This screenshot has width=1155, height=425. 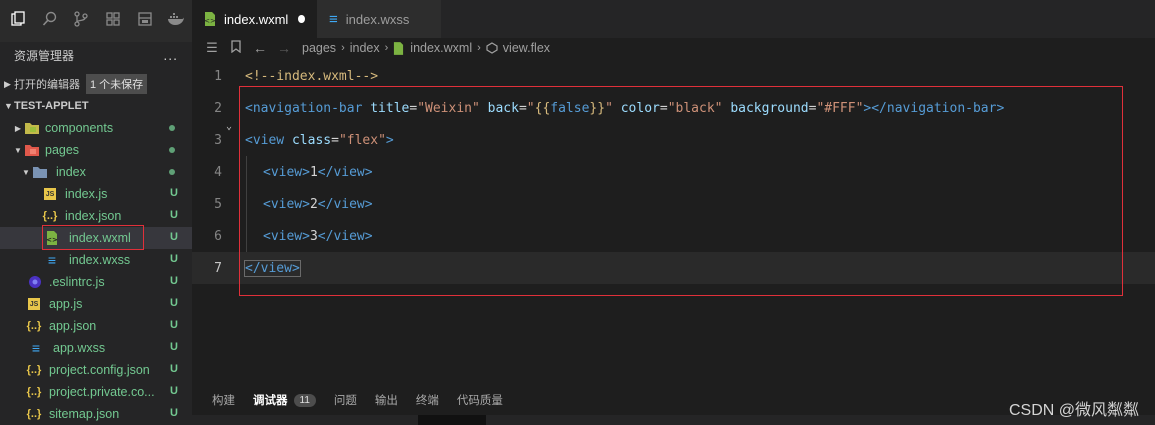 I want to click on tree-item-app-json: {..} app.json U, so click(x=96, y=326).